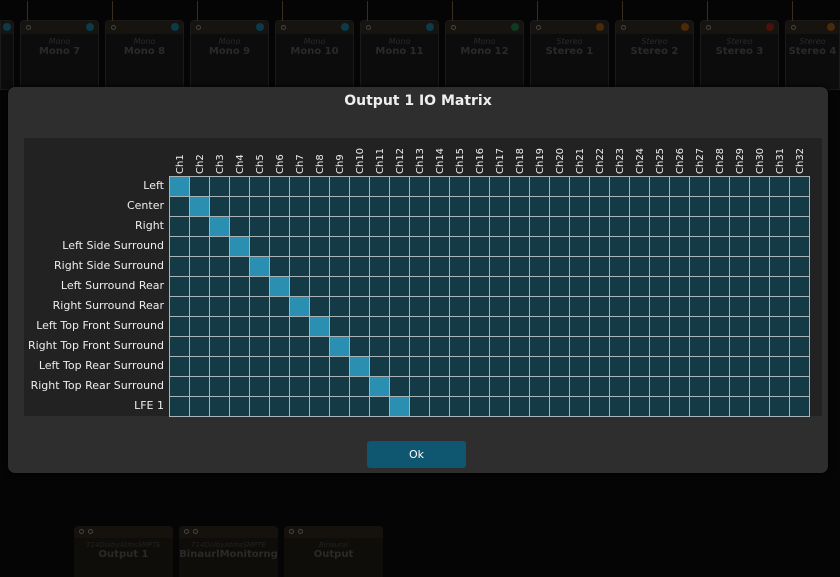  I want to click on node-card: Stereo Stereo 2, so click(654, 45).